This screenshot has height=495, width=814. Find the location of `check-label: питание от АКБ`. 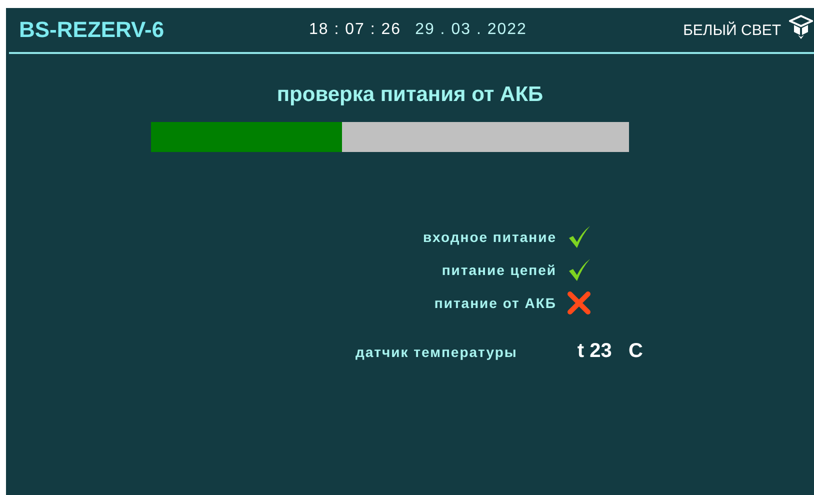

check-label: питание от АКБ is located at coordinates (495, 302).